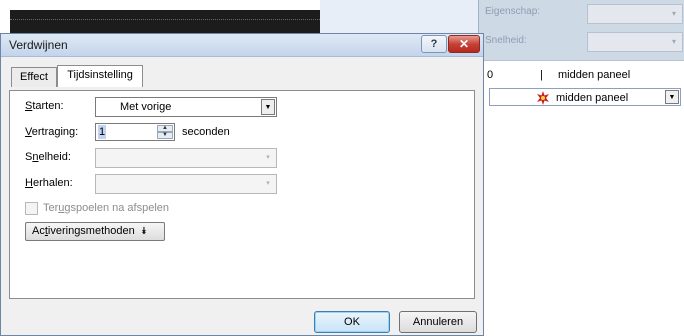  Describe the element at coordinates (143, 231) in the screenshot. I see `expand-arrows-icon: ⯯` at that location.